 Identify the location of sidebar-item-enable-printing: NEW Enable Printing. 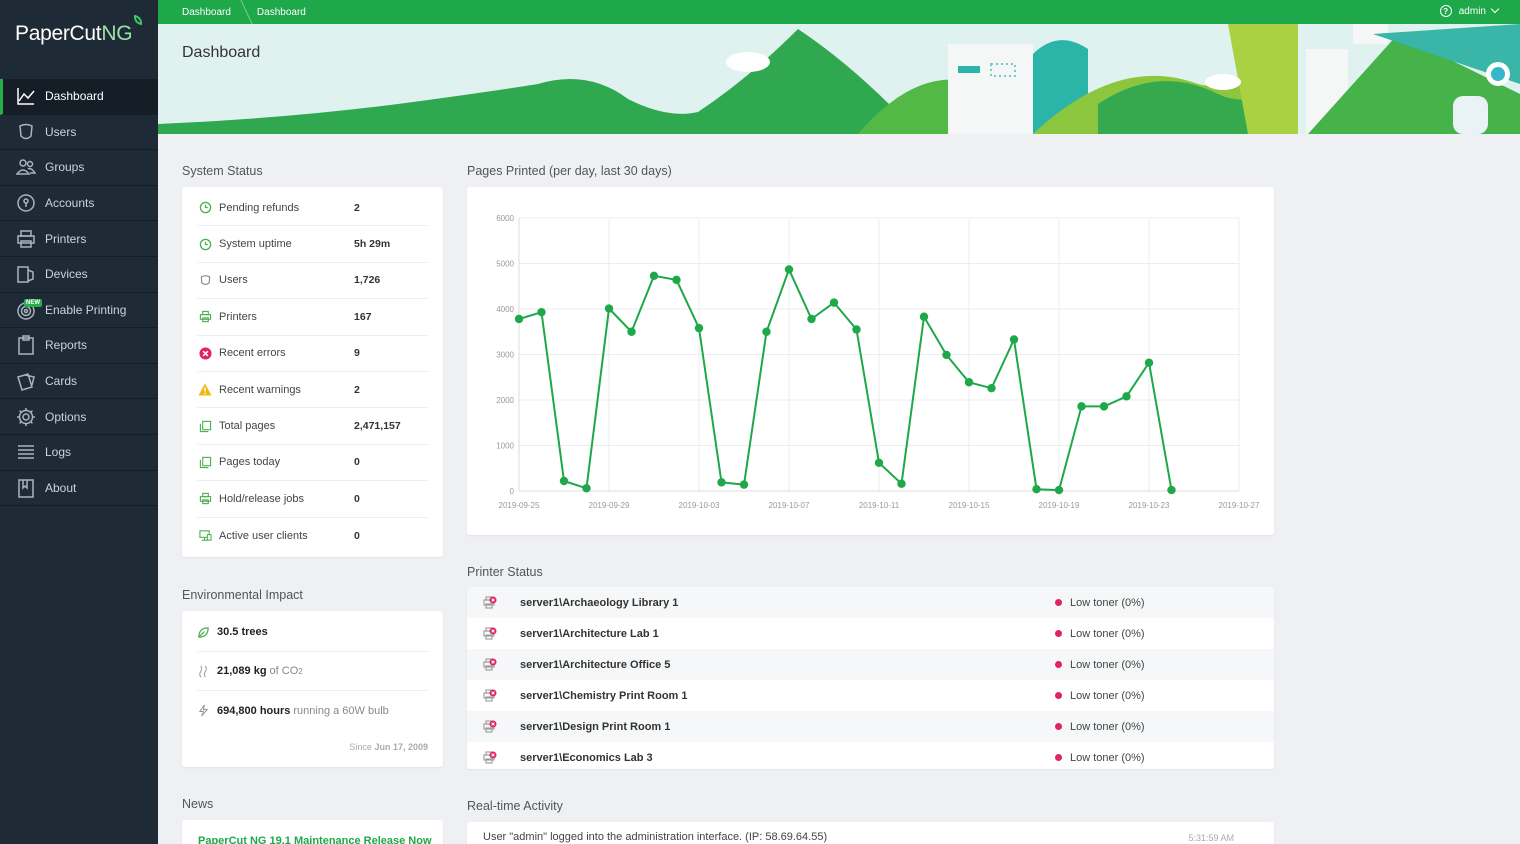
(79, 311).